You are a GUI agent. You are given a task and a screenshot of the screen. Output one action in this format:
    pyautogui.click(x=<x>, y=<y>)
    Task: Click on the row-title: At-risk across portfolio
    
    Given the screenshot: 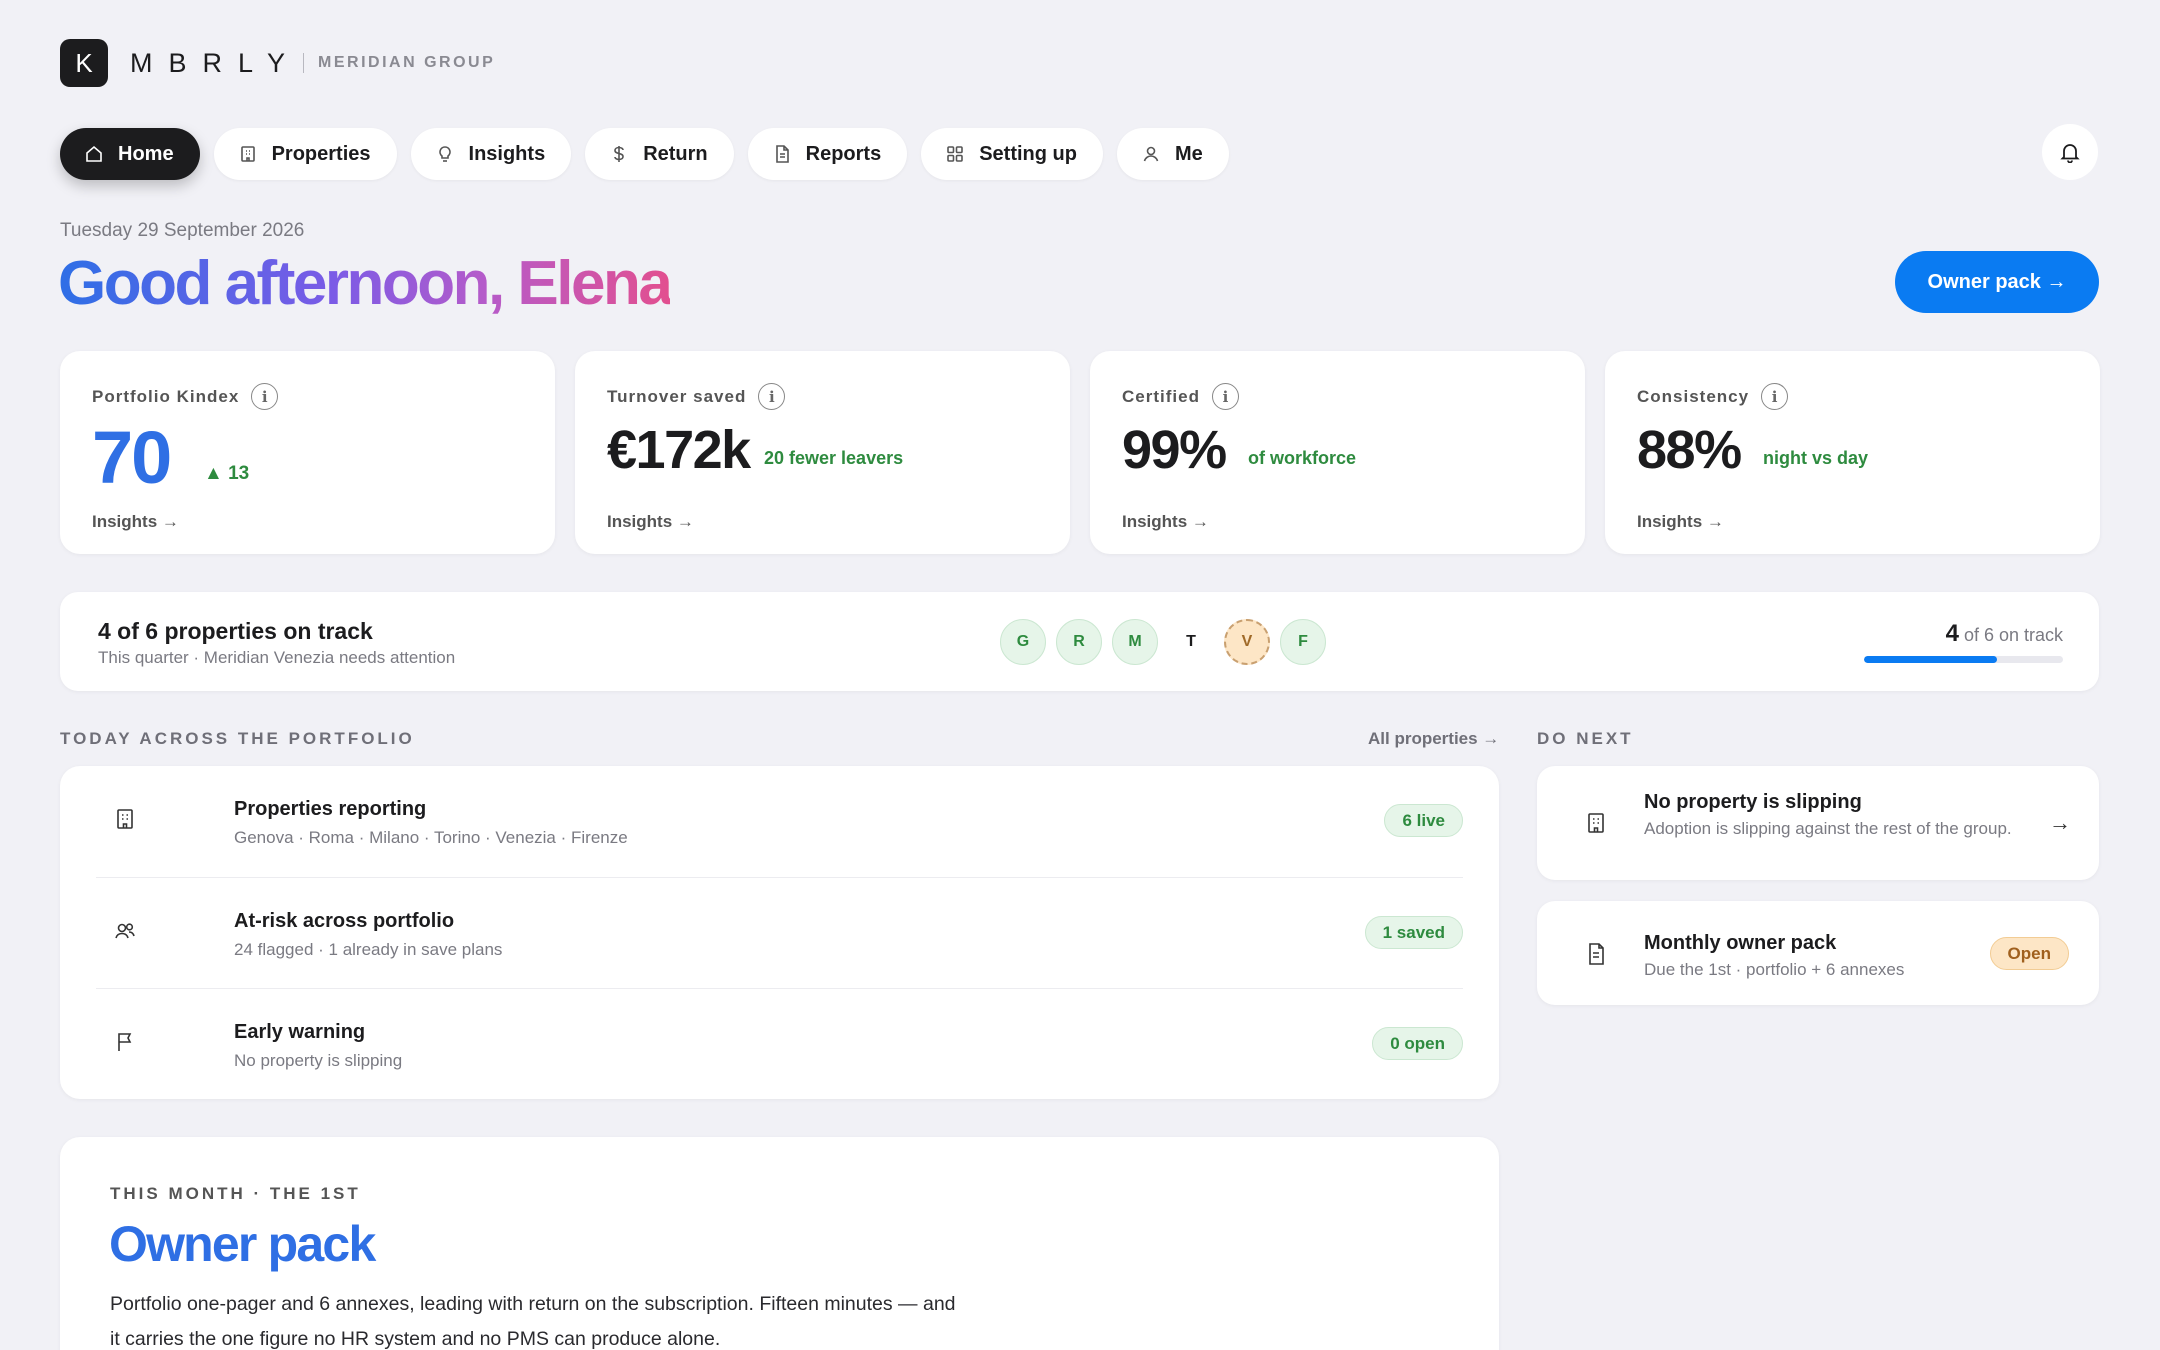 What is the action you would take?
    pyautogui.click(x=344, y=921)
    